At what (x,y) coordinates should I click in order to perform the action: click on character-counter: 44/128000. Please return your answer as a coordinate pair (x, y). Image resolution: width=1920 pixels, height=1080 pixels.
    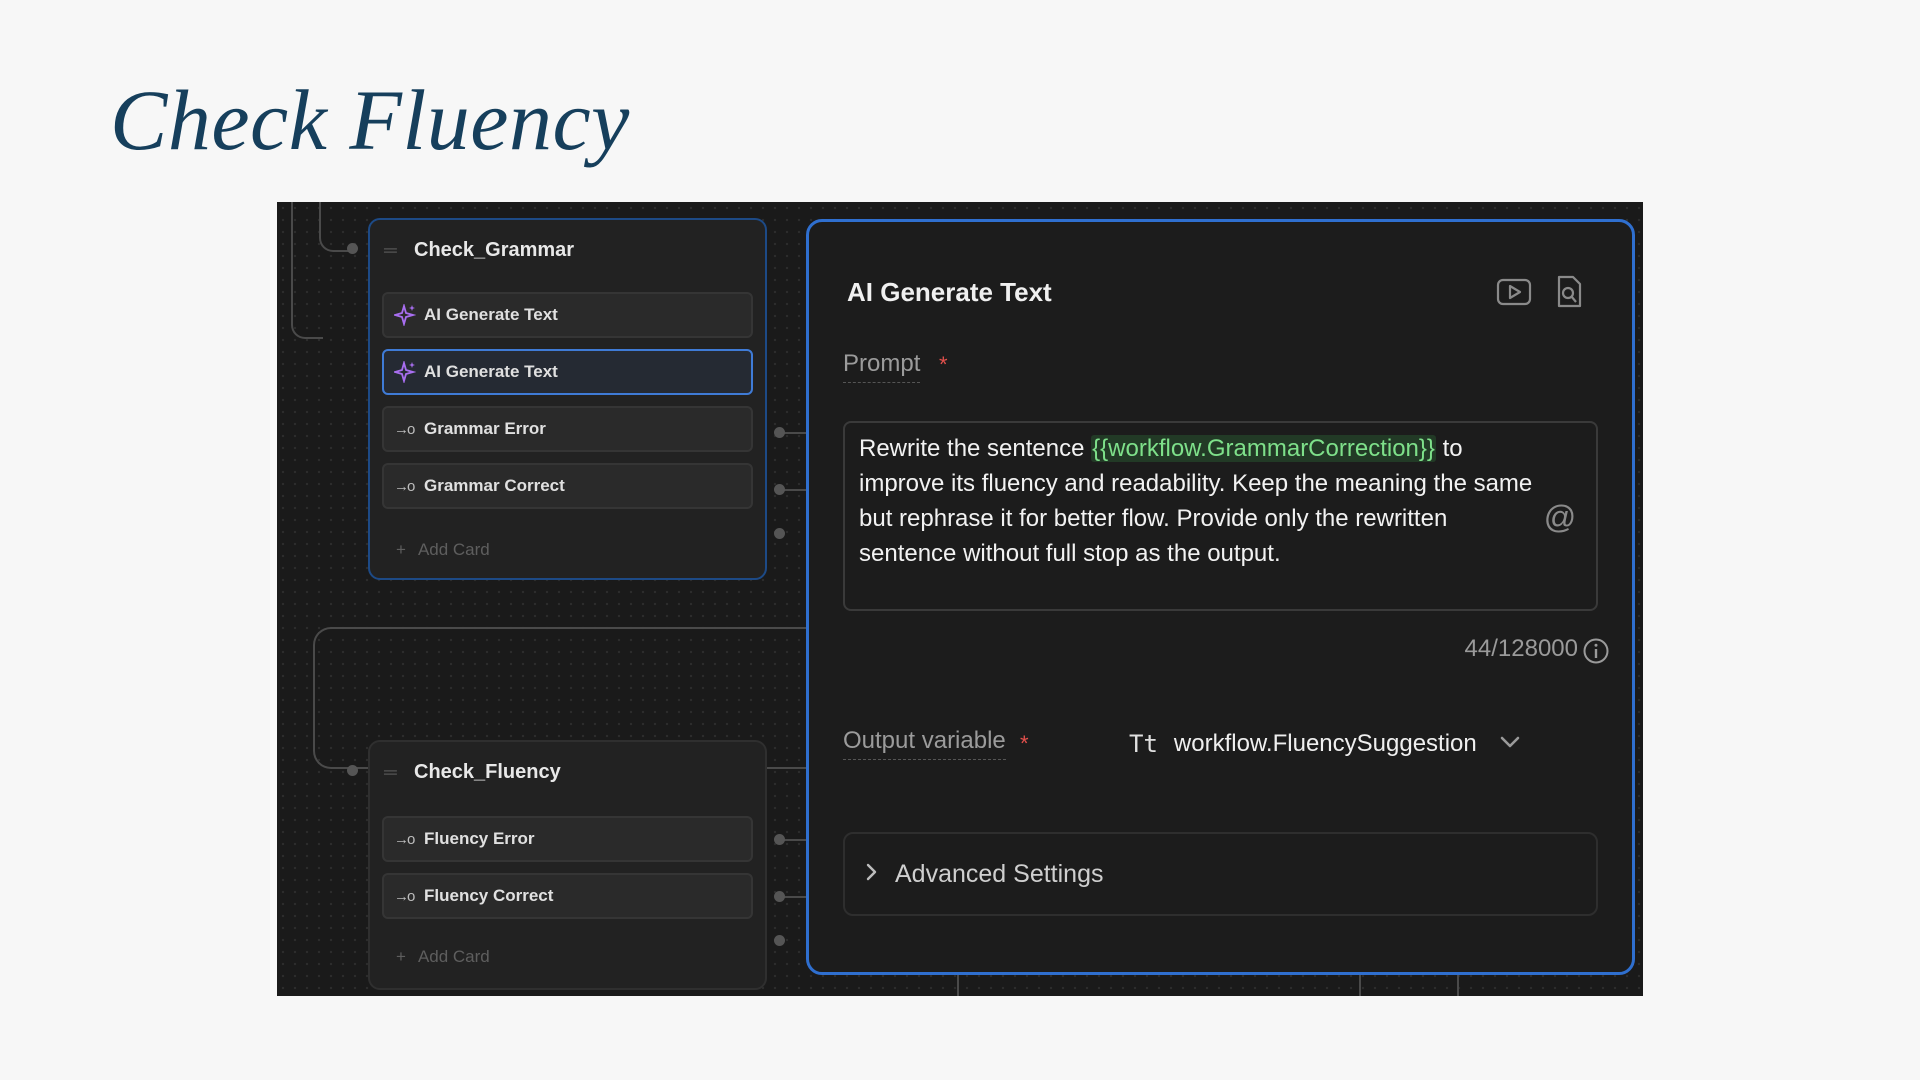
    Looking at the image, I should click on (1521, 648).